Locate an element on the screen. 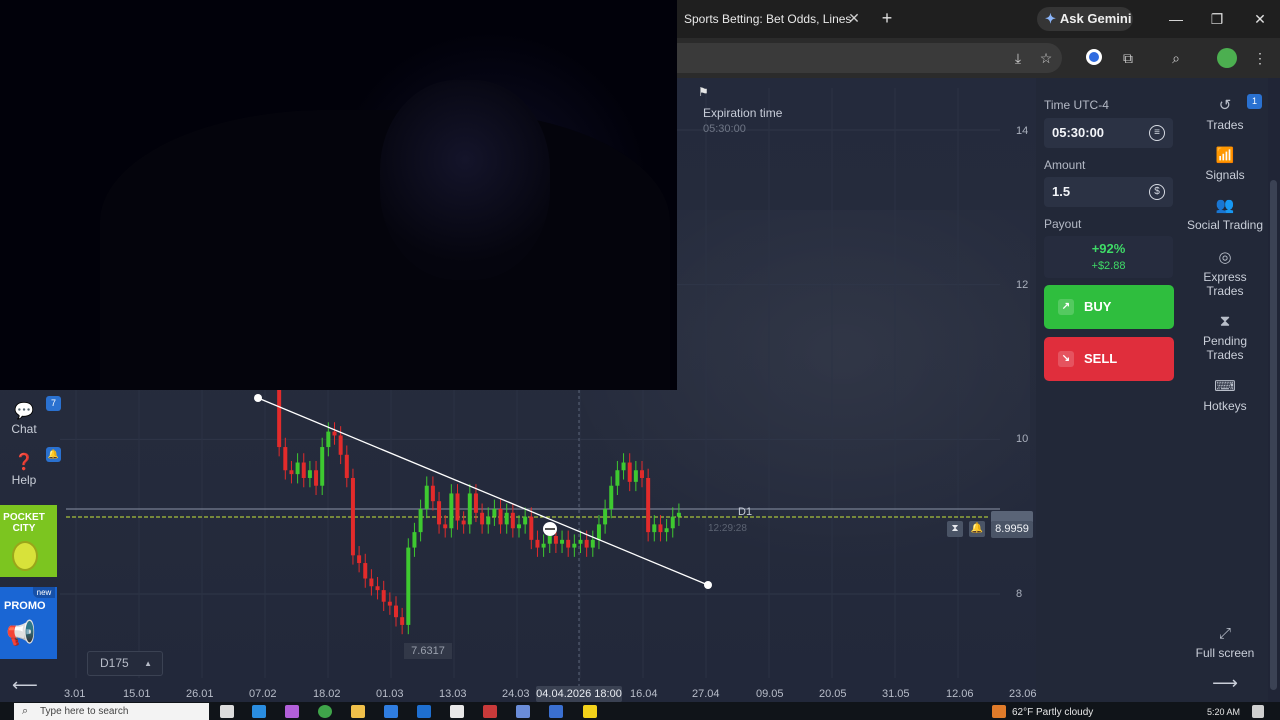 The width and height of the screenshot is (1280, 720). browser-tab: Sports Betting: Bet Odds, Lines is located at coordinates (772, 19).